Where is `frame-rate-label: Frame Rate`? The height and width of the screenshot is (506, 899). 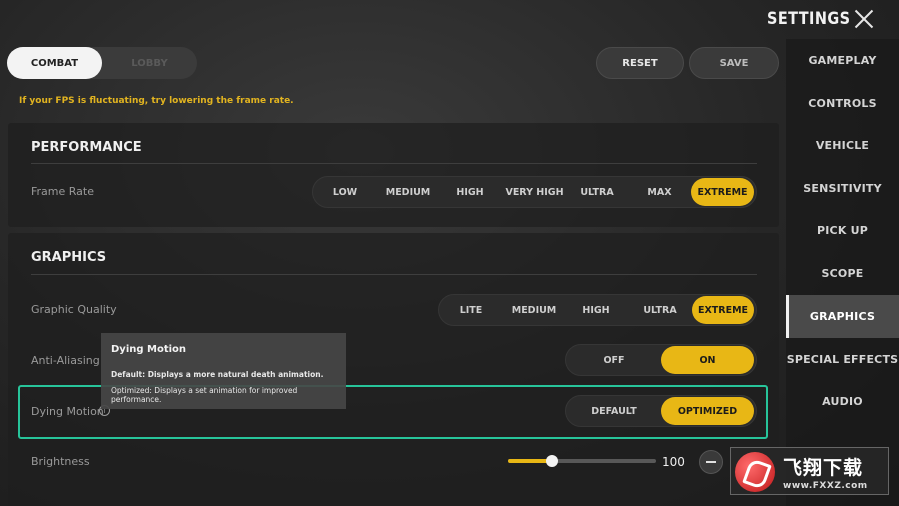
frame-rate-label: Frame Rate is located at coordinates (62, 191).